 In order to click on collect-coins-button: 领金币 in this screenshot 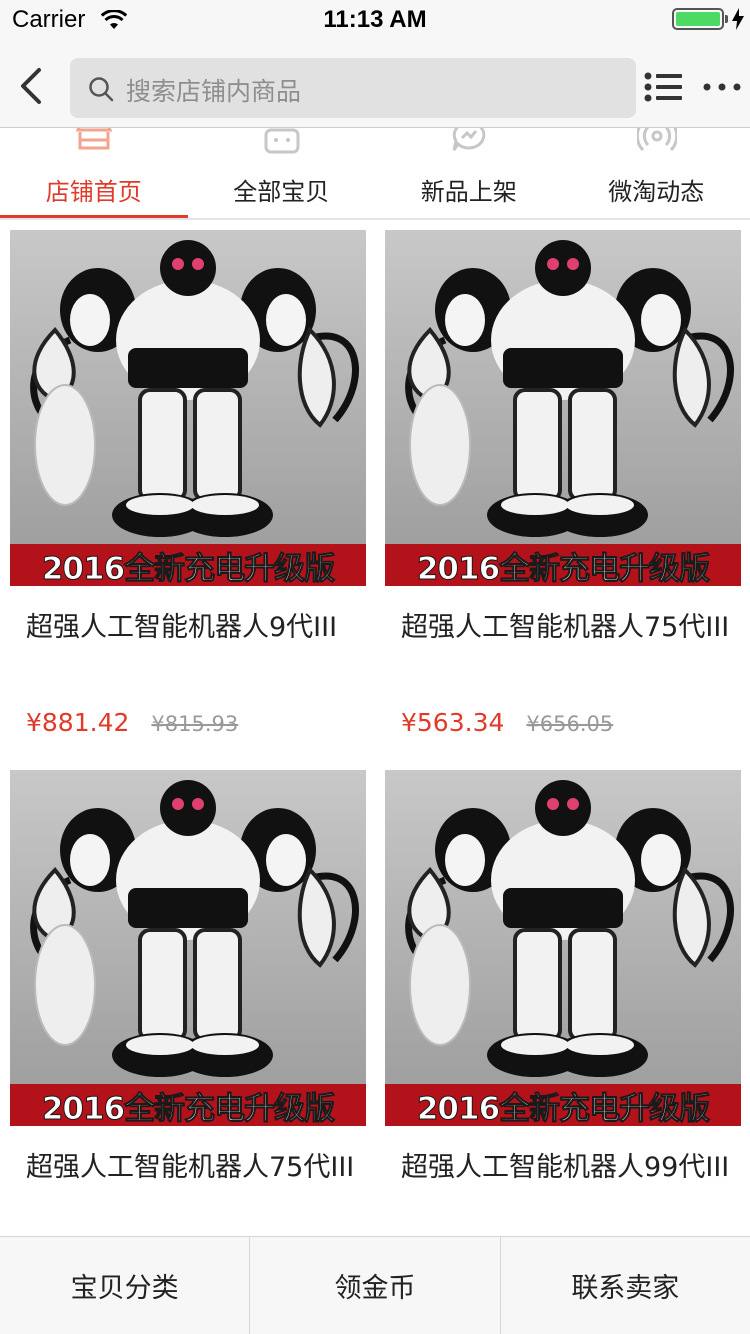, I will do `click(375, 1285)`.